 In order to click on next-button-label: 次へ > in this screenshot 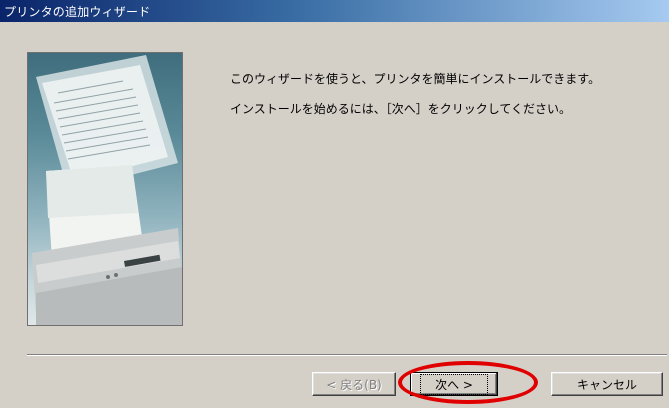, I will do `click(454, 384)`.